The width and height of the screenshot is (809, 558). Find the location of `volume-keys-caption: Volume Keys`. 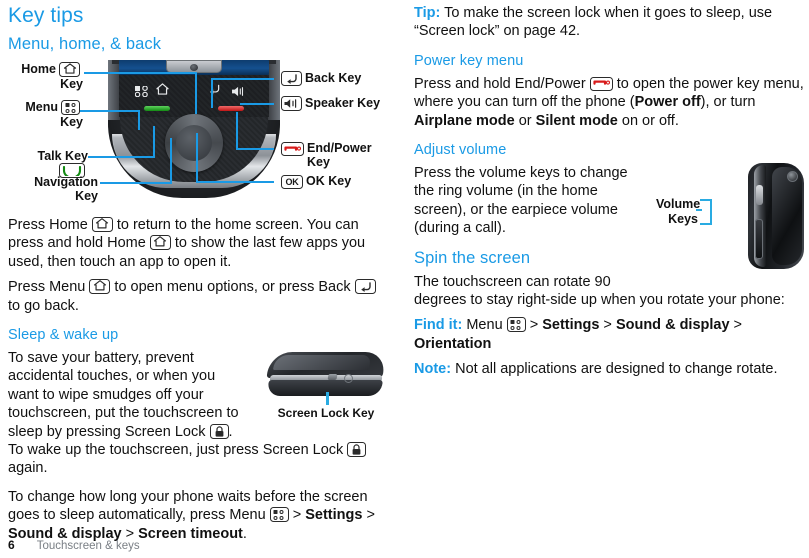

volume-keys-caption: Volume Keys is located at coordinates (678, 212).